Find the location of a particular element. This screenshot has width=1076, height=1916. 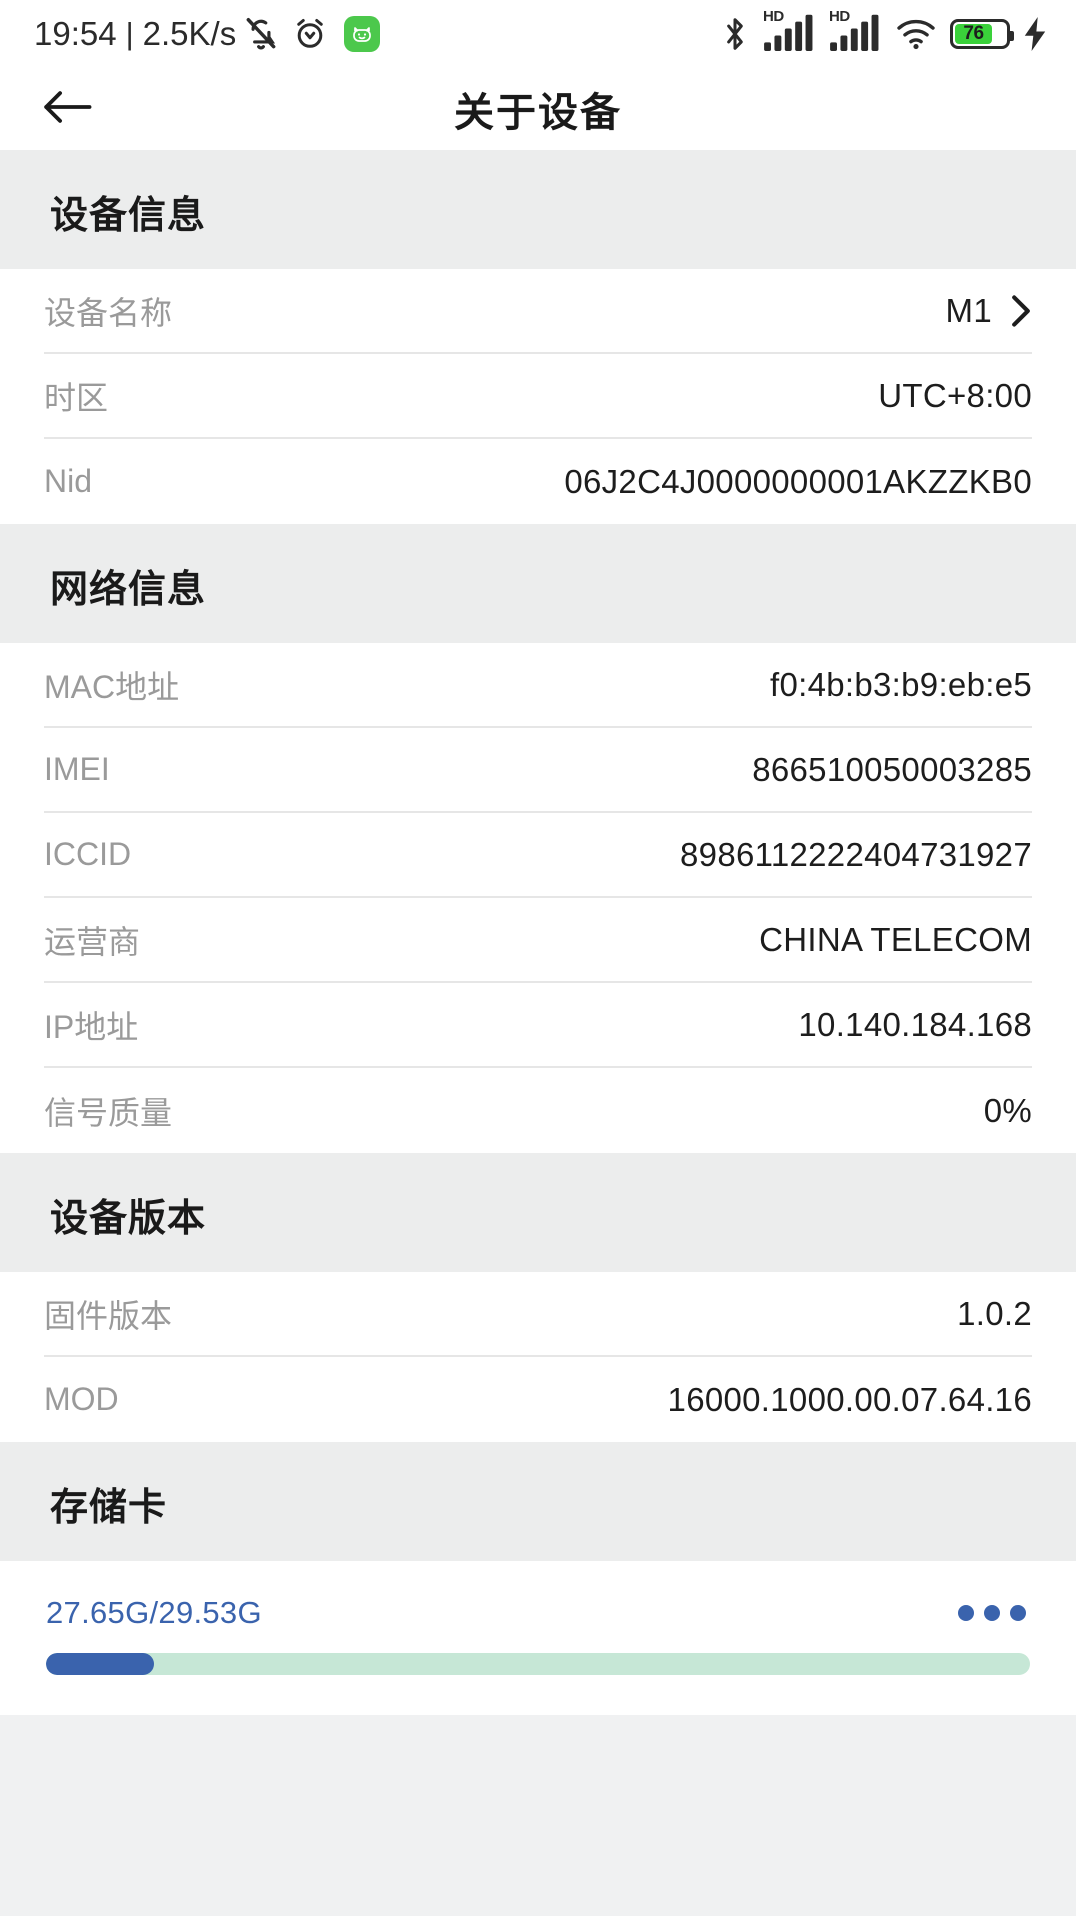

mute-icon is located at coordinates (261, 34).